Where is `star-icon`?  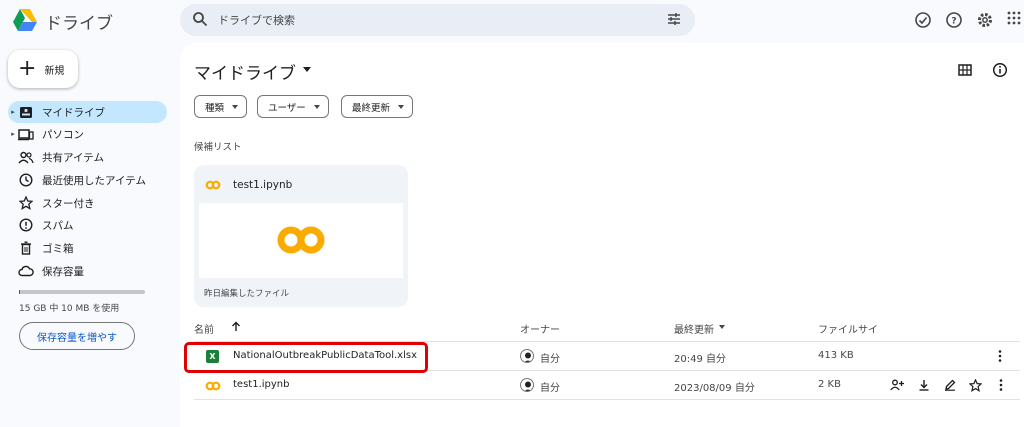
star-icon is located at coordinates (26, 203).